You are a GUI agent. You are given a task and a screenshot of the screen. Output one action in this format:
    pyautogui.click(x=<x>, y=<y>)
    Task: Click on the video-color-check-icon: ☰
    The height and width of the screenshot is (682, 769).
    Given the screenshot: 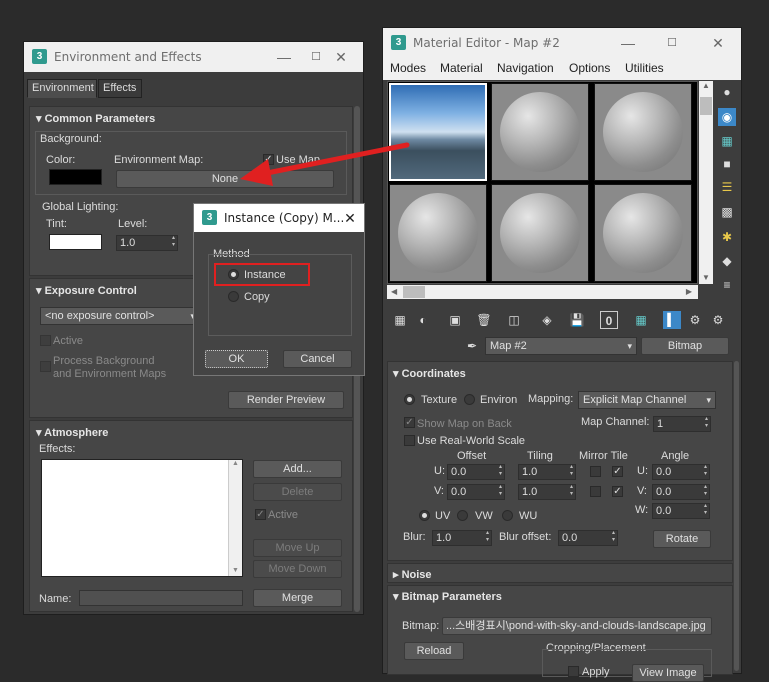 What is the action you would take?
    pyautogui.click(x=727, y=187)
    